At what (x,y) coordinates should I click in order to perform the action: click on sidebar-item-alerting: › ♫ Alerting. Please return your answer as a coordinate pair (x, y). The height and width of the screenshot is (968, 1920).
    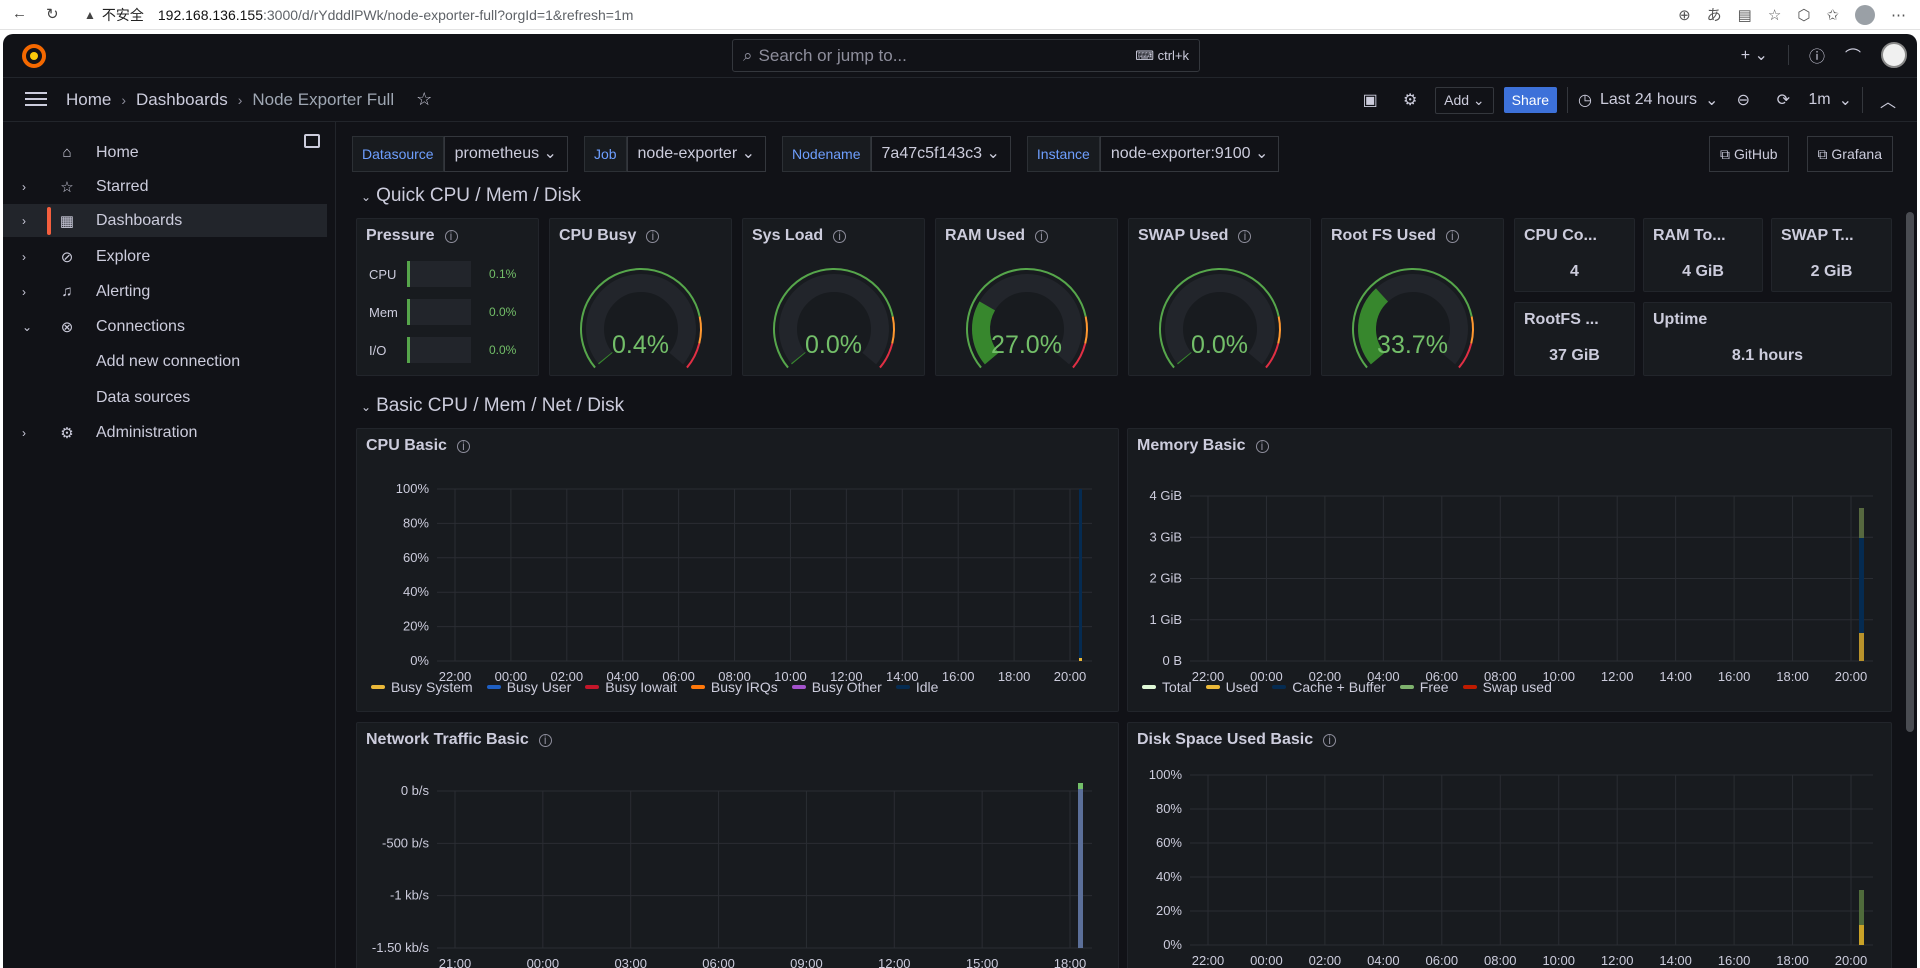
    Looking at the image, I should click on (165, 291).